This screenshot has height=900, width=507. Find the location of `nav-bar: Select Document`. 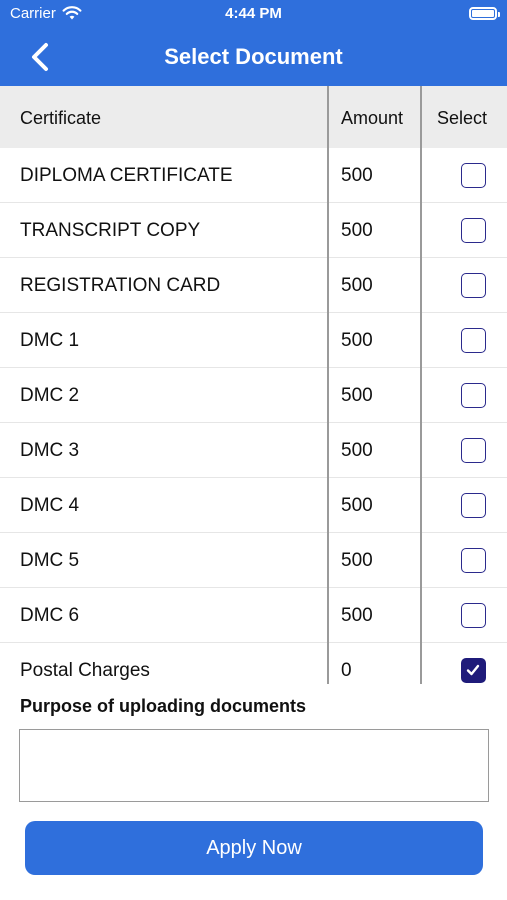

nav-bar: Select Document is located at coordinates (253, 57).